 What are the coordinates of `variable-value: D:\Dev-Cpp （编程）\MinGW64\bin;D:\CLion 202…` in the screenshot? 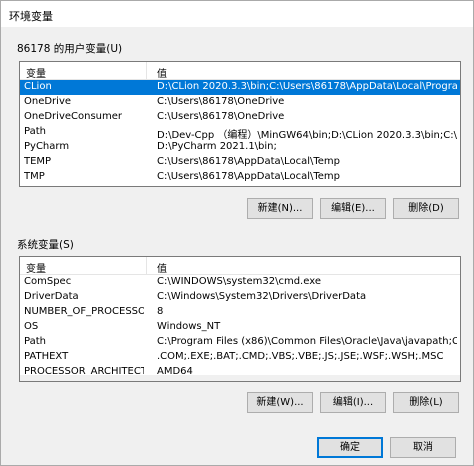 It's located at (307, 135).